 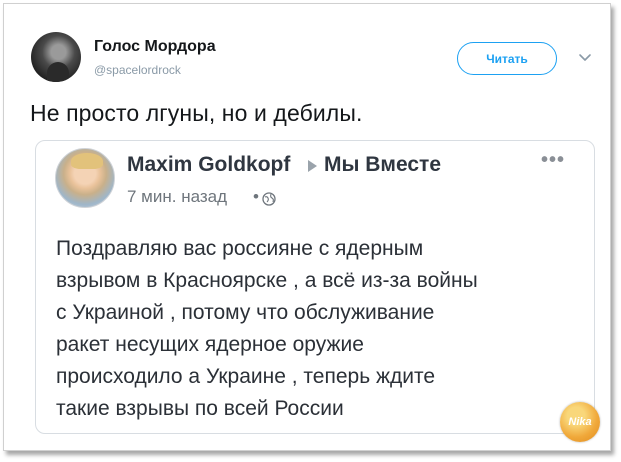 What do you see at coordinates (155, 47) in the screenshot?
I see `display-name: Голос Мордора` at bounding box center [155, 47].